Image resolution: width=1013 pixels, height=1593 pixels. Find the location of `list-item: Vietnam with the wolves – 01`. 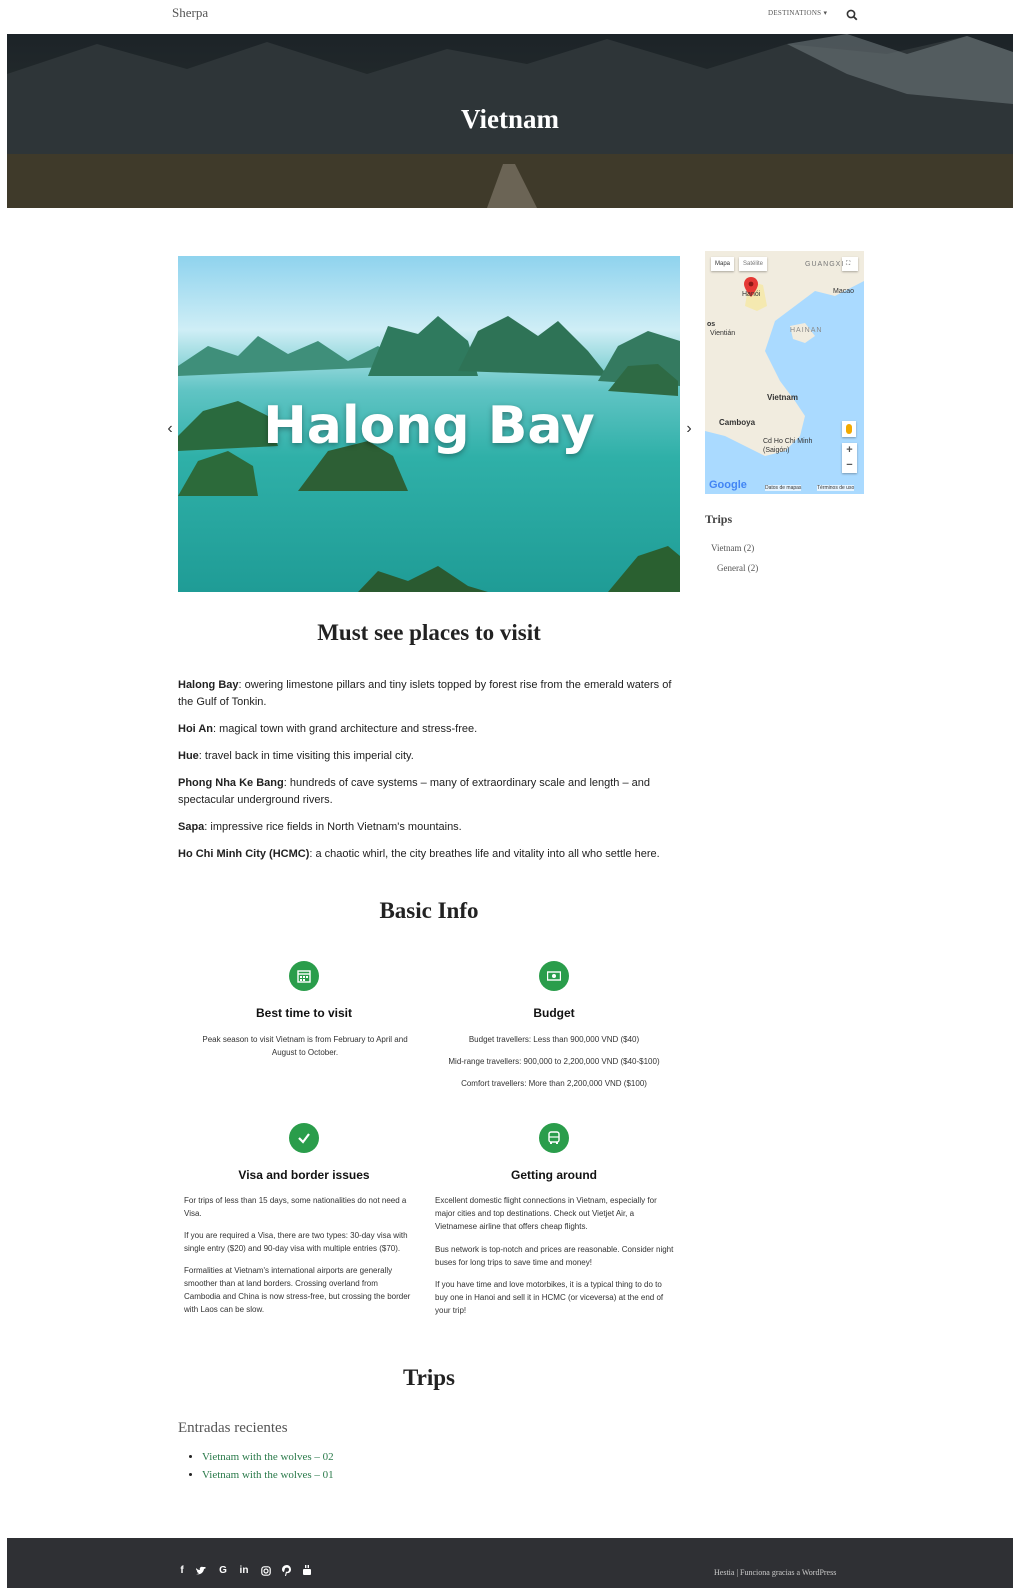

list-item: Vietnam with the wolves – 01 is located at coordinates (268, 1475).